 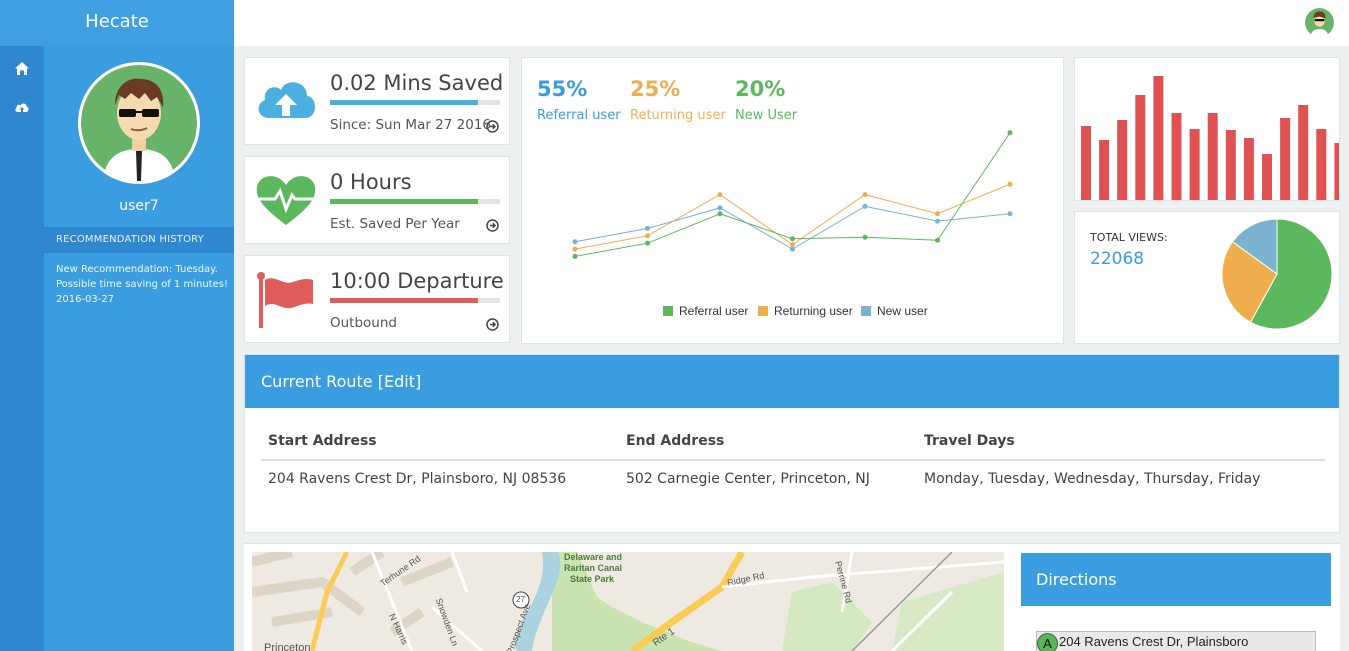 I want to click on directions-start: 204 Ravens Crest Dr, Plainsboro, so click(x=1176, y=641).